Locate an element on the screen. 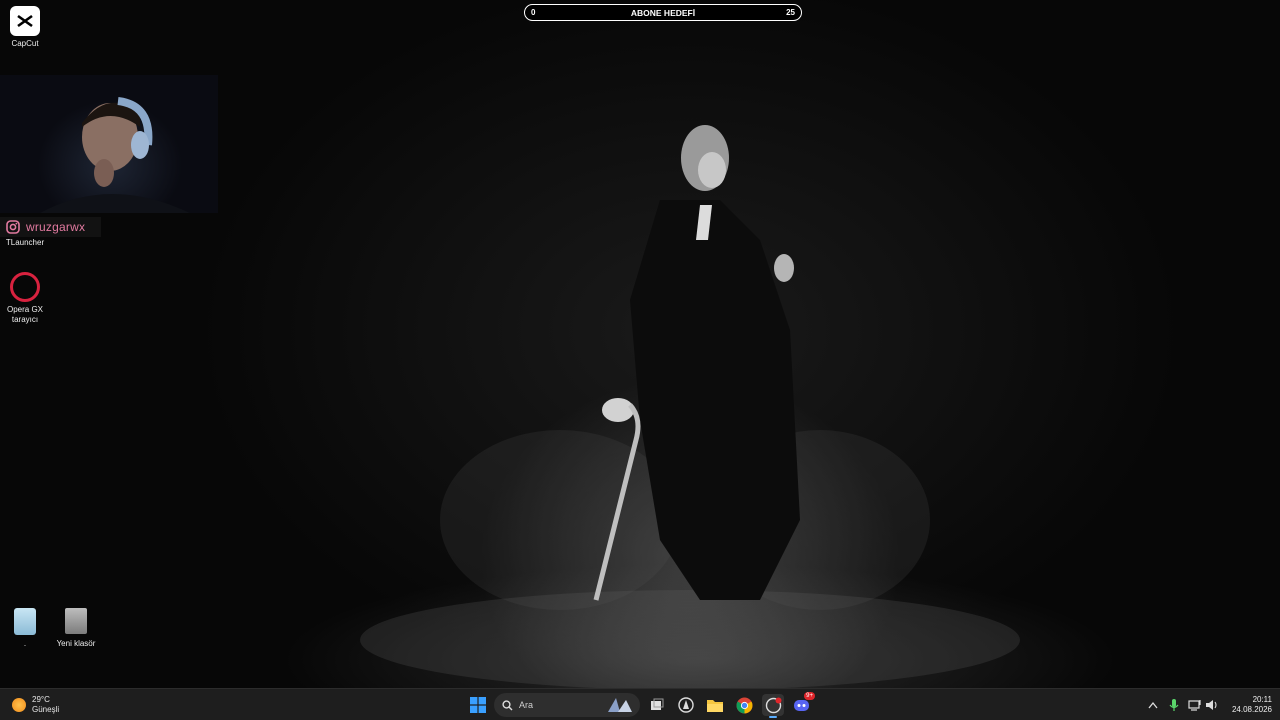 This screenshot has height=720, width=1280. instagram-handle: wruzgarwx is located at coordinates (56, 227).